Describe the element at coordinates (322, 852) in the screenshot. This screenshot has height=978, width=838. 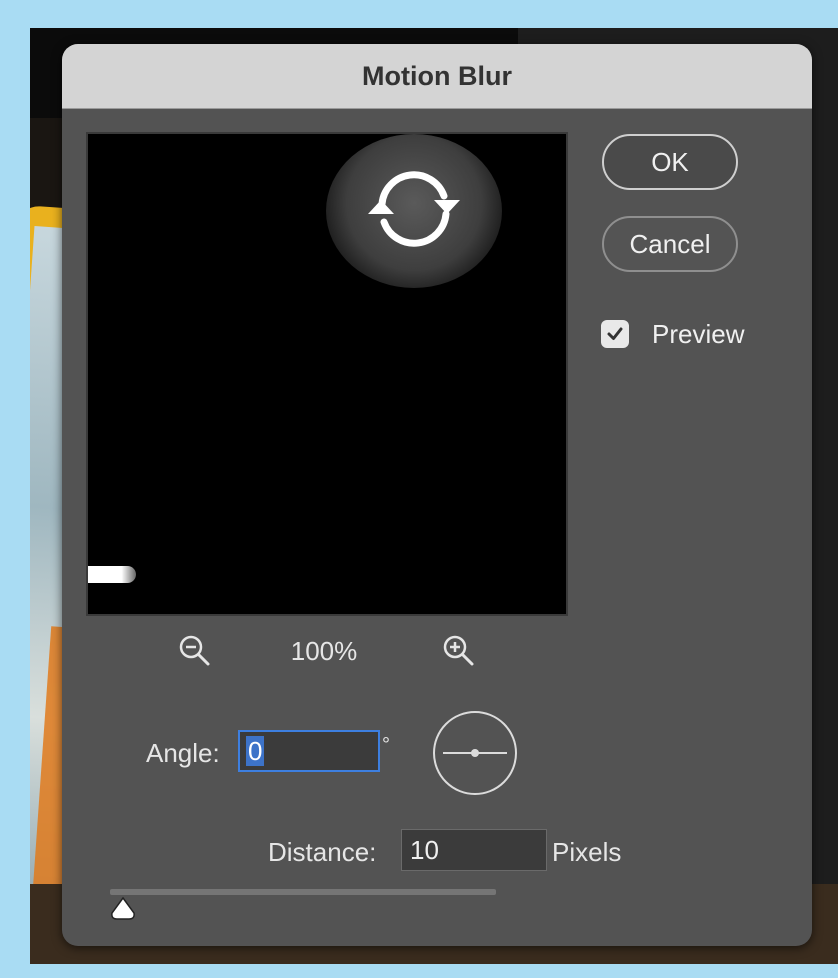
I see `distance-label: Distance:` at that location.